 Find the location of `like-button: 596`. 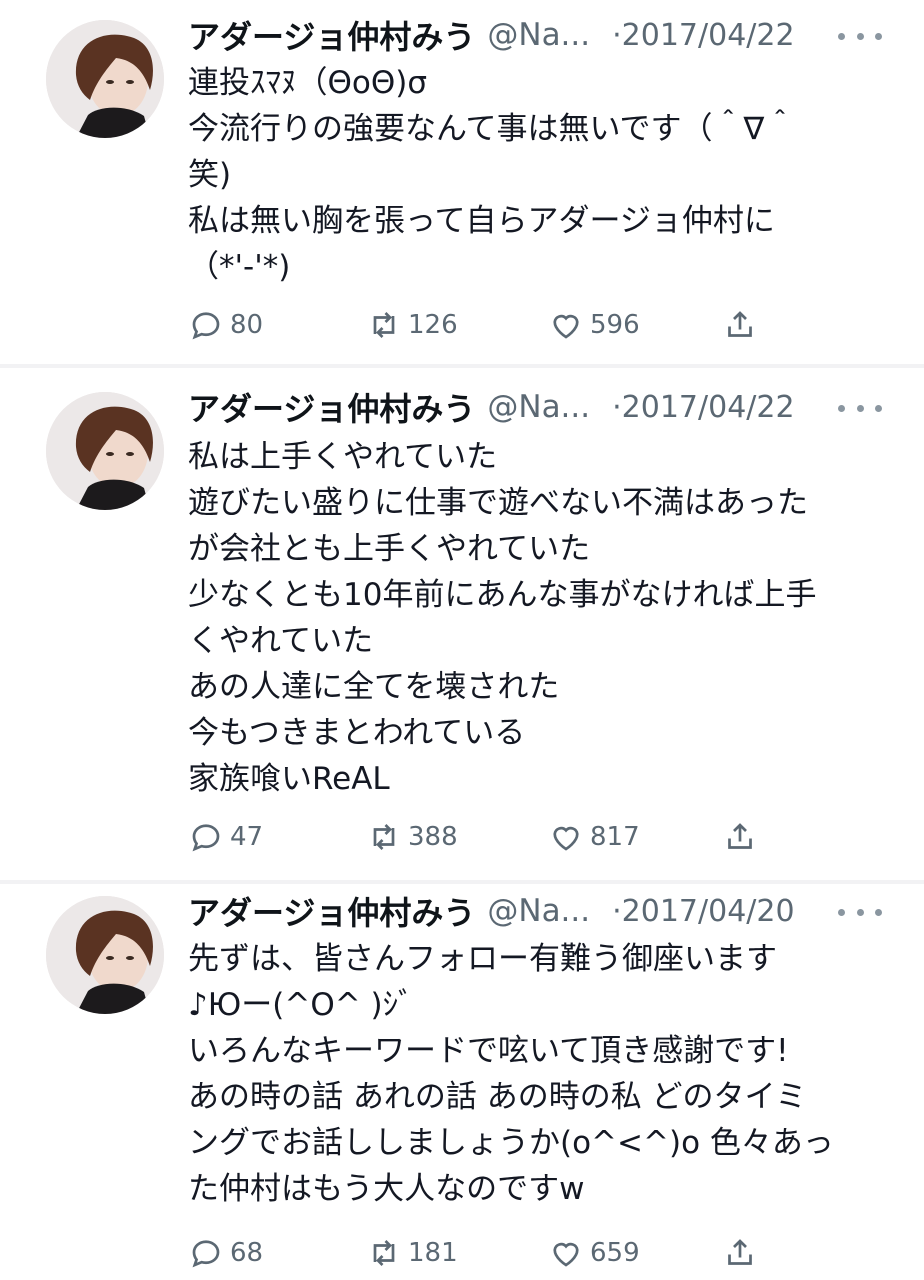

like-button: 596 is located at coordinates (594, 325).